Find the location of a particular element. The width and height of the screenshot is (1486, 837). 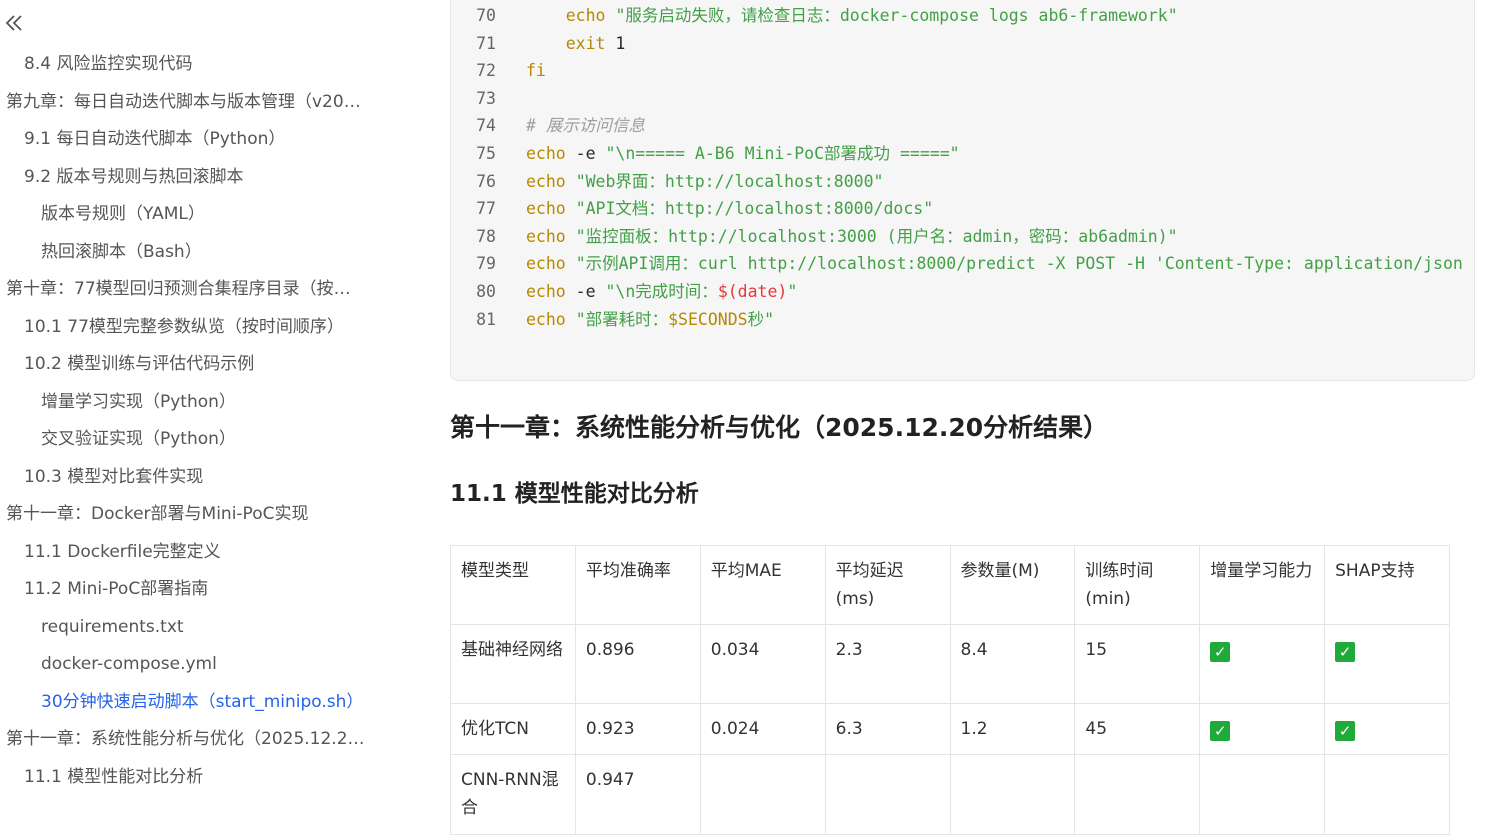

toc-item: 第十章：77模型回归预测合集程序目录（按时间顺序） is located at coordinates (183, 290).